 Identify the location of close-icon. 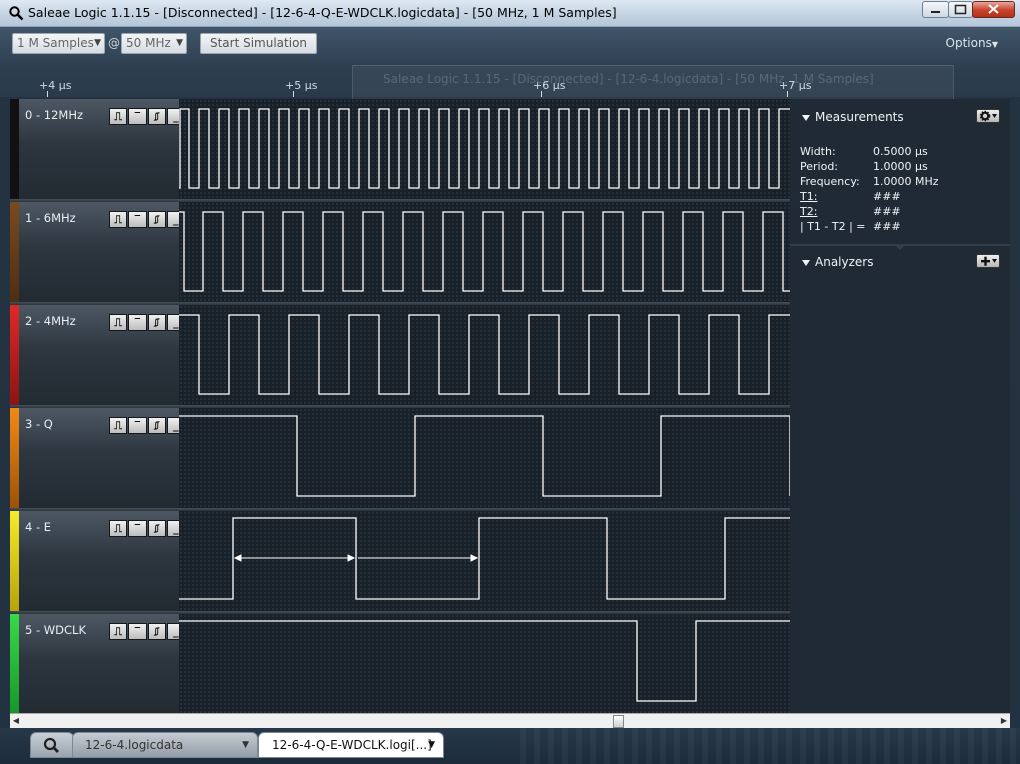
(993, 9).